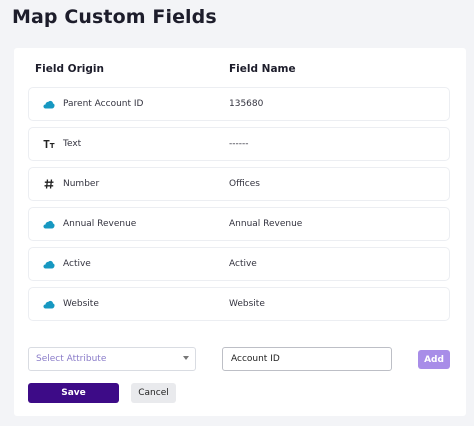 The height and width of the screenshot is (426, 474). Describe the element at coordinates (129, 184) in the screenshot. I see `field-origin-cell: Number` at that location.